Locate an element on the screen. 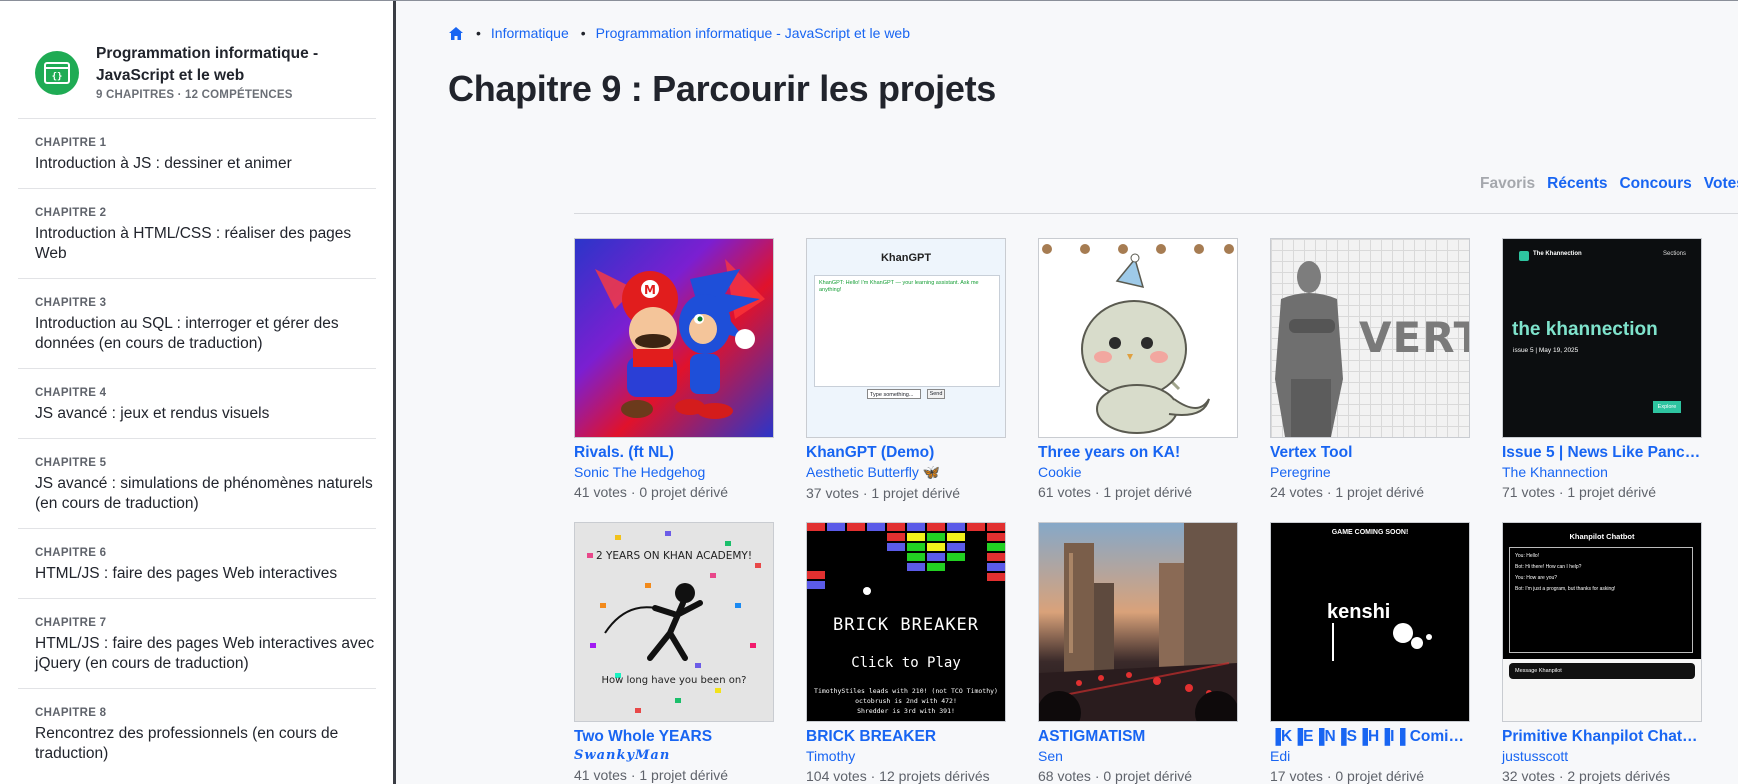 The height and width of the screenshot is (784, 1738). project-author: Timothy is located at coordinates (906, 756).